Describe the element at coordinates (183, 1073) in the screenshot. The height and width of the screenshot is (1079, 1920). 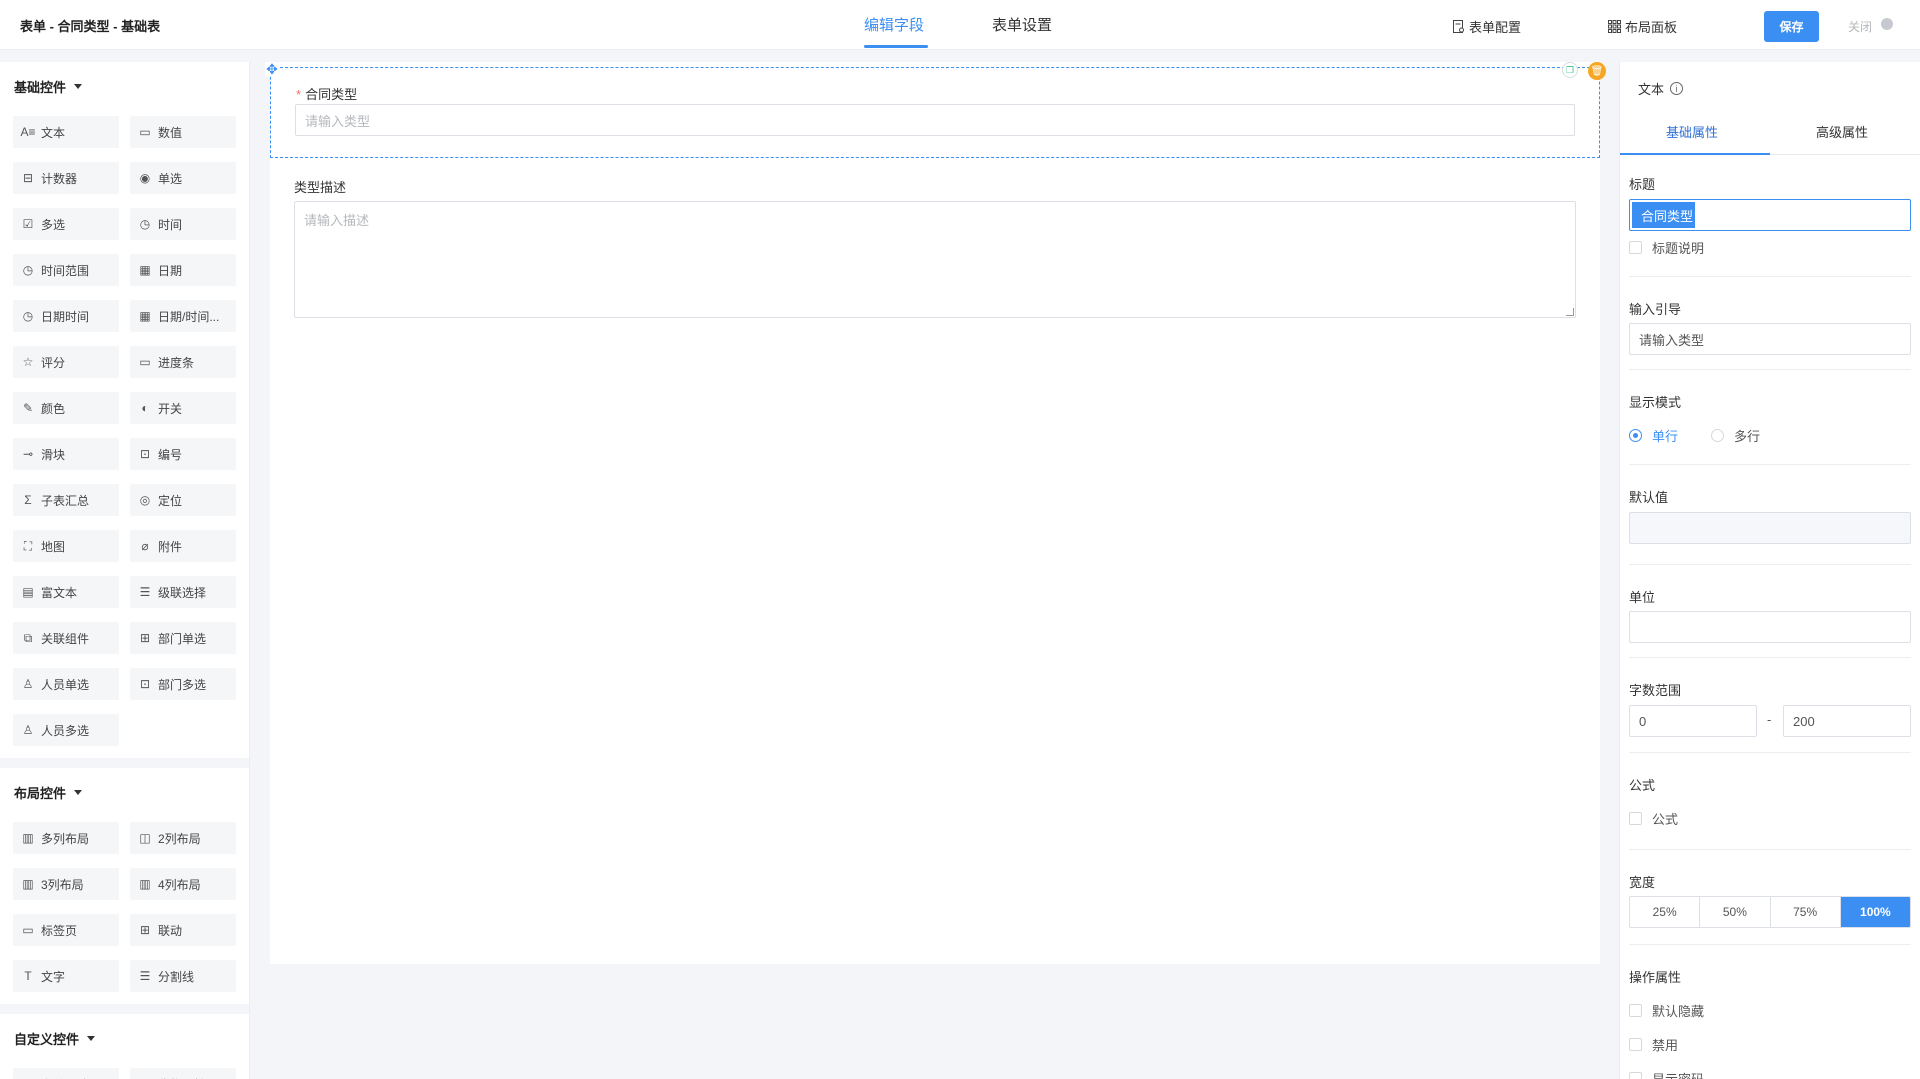
I see `widget-item: ⌄货物属性` at that location.